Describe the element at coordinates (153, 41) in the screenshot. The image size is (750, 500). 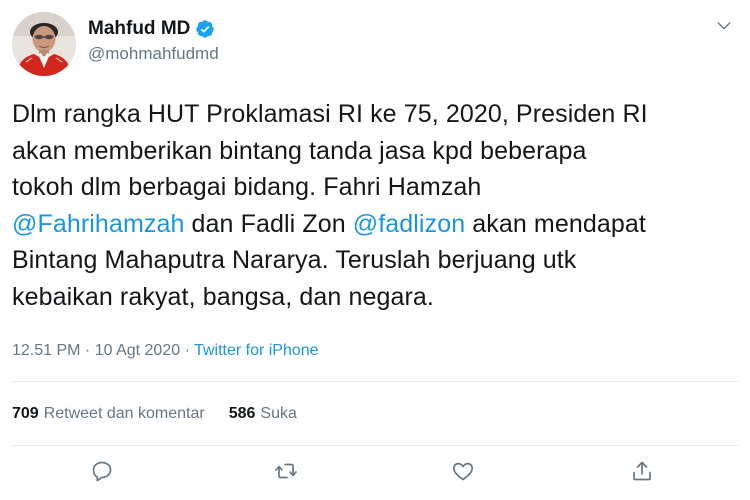
I see `user-identity: Mahfud MD @mohmahfudmd` at that location.